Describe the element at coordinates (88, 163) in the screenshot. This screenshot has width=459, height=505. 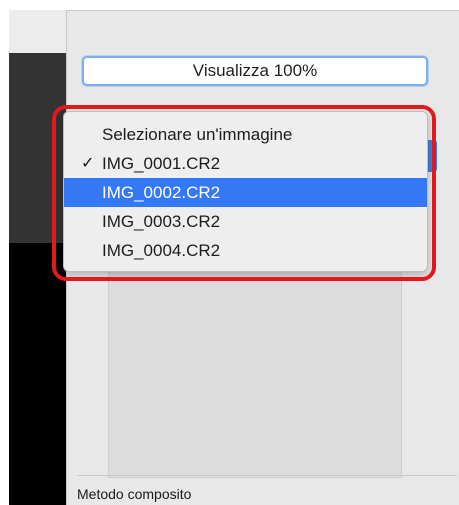
I see `checkmark-icon: ✓` at that location.